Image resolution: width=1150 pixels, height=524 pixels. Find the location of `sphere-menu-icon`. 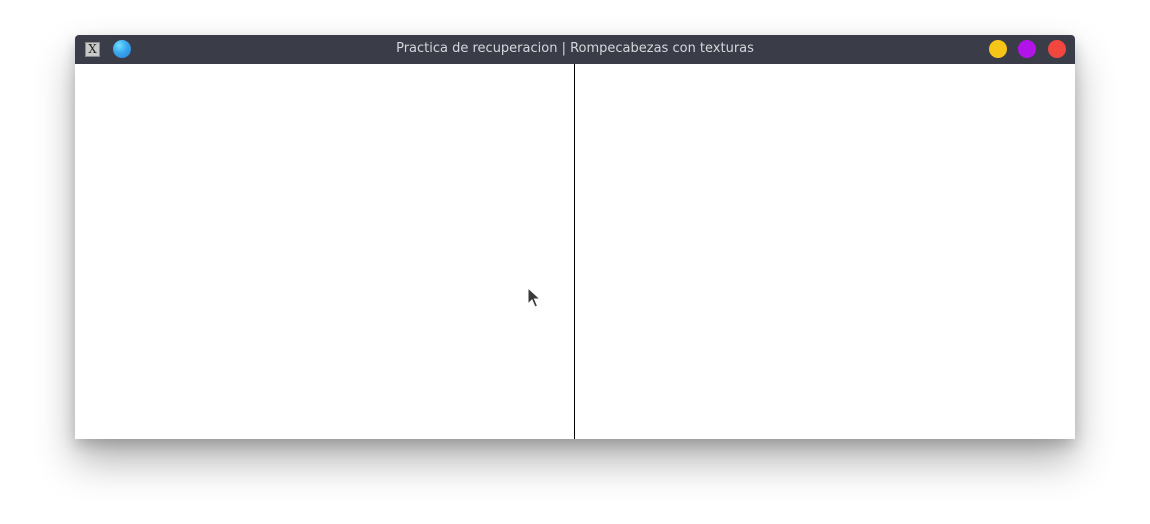

sphere-menu-icon is located at coordinates (122, 49).